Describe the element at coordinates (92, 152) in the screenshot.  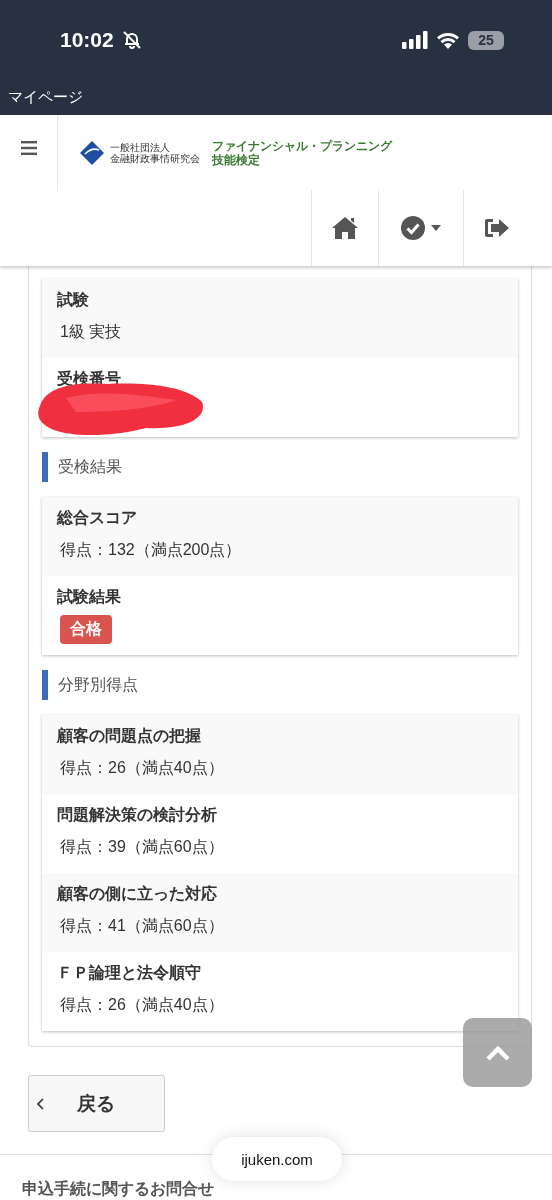
I see `diamond-logo-icon` at that location.